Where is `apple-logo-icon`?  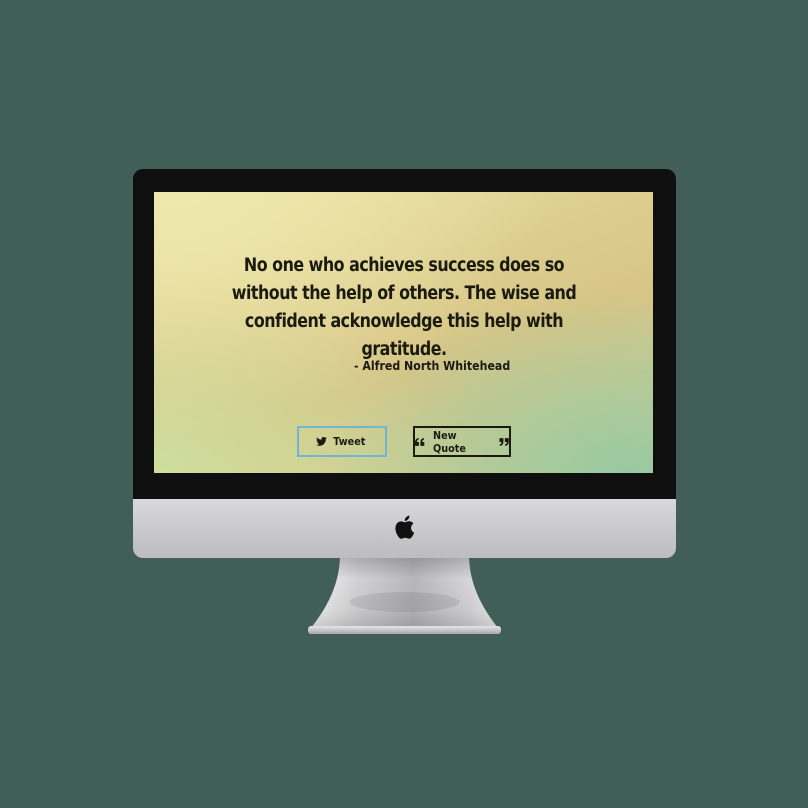 apple-logo-icon is located at coordinates (405, 527).